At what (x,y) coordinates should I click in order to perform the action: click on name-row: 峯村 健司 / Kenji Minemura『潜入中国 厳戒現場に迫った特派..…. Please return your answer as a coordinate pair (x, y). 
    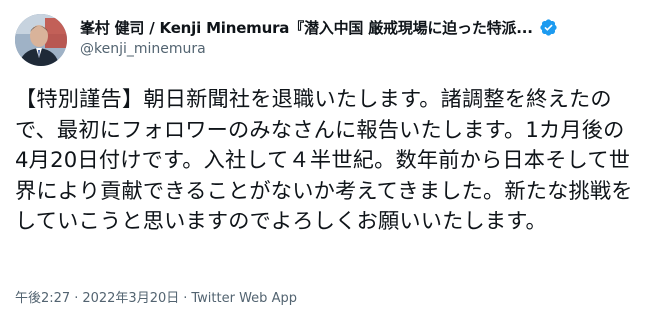
    Looking at the image, I should click on (355, 27).